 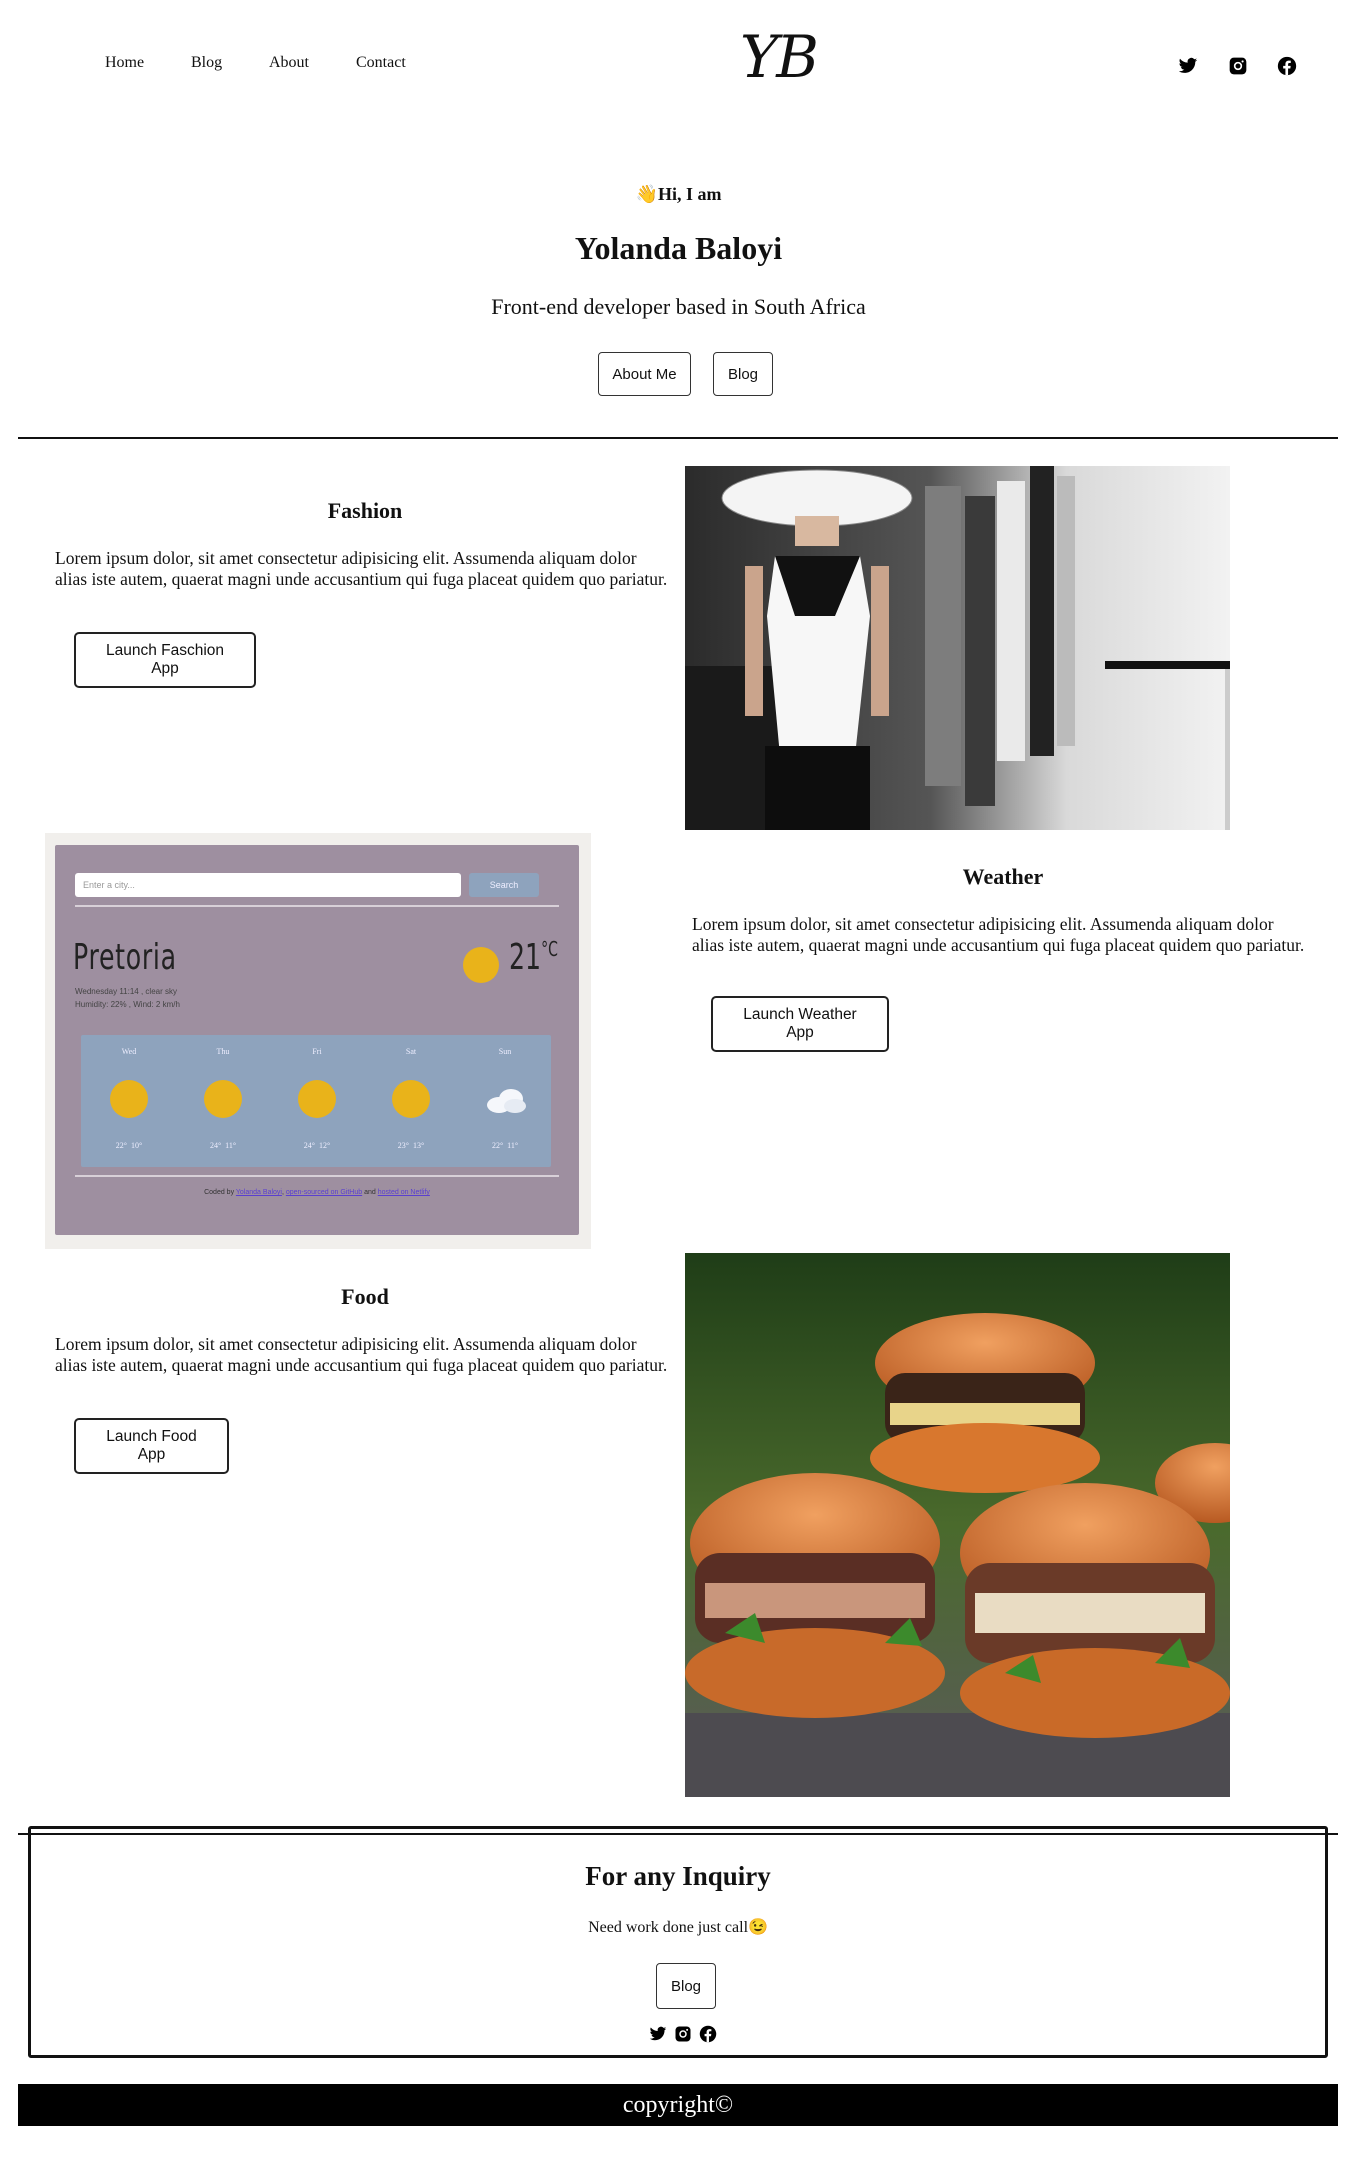 What do you see at coordinates (129, 1145) in the screenshot?
I see `forecast-temps: 22° 10°` at bounding box center [129, 1145].